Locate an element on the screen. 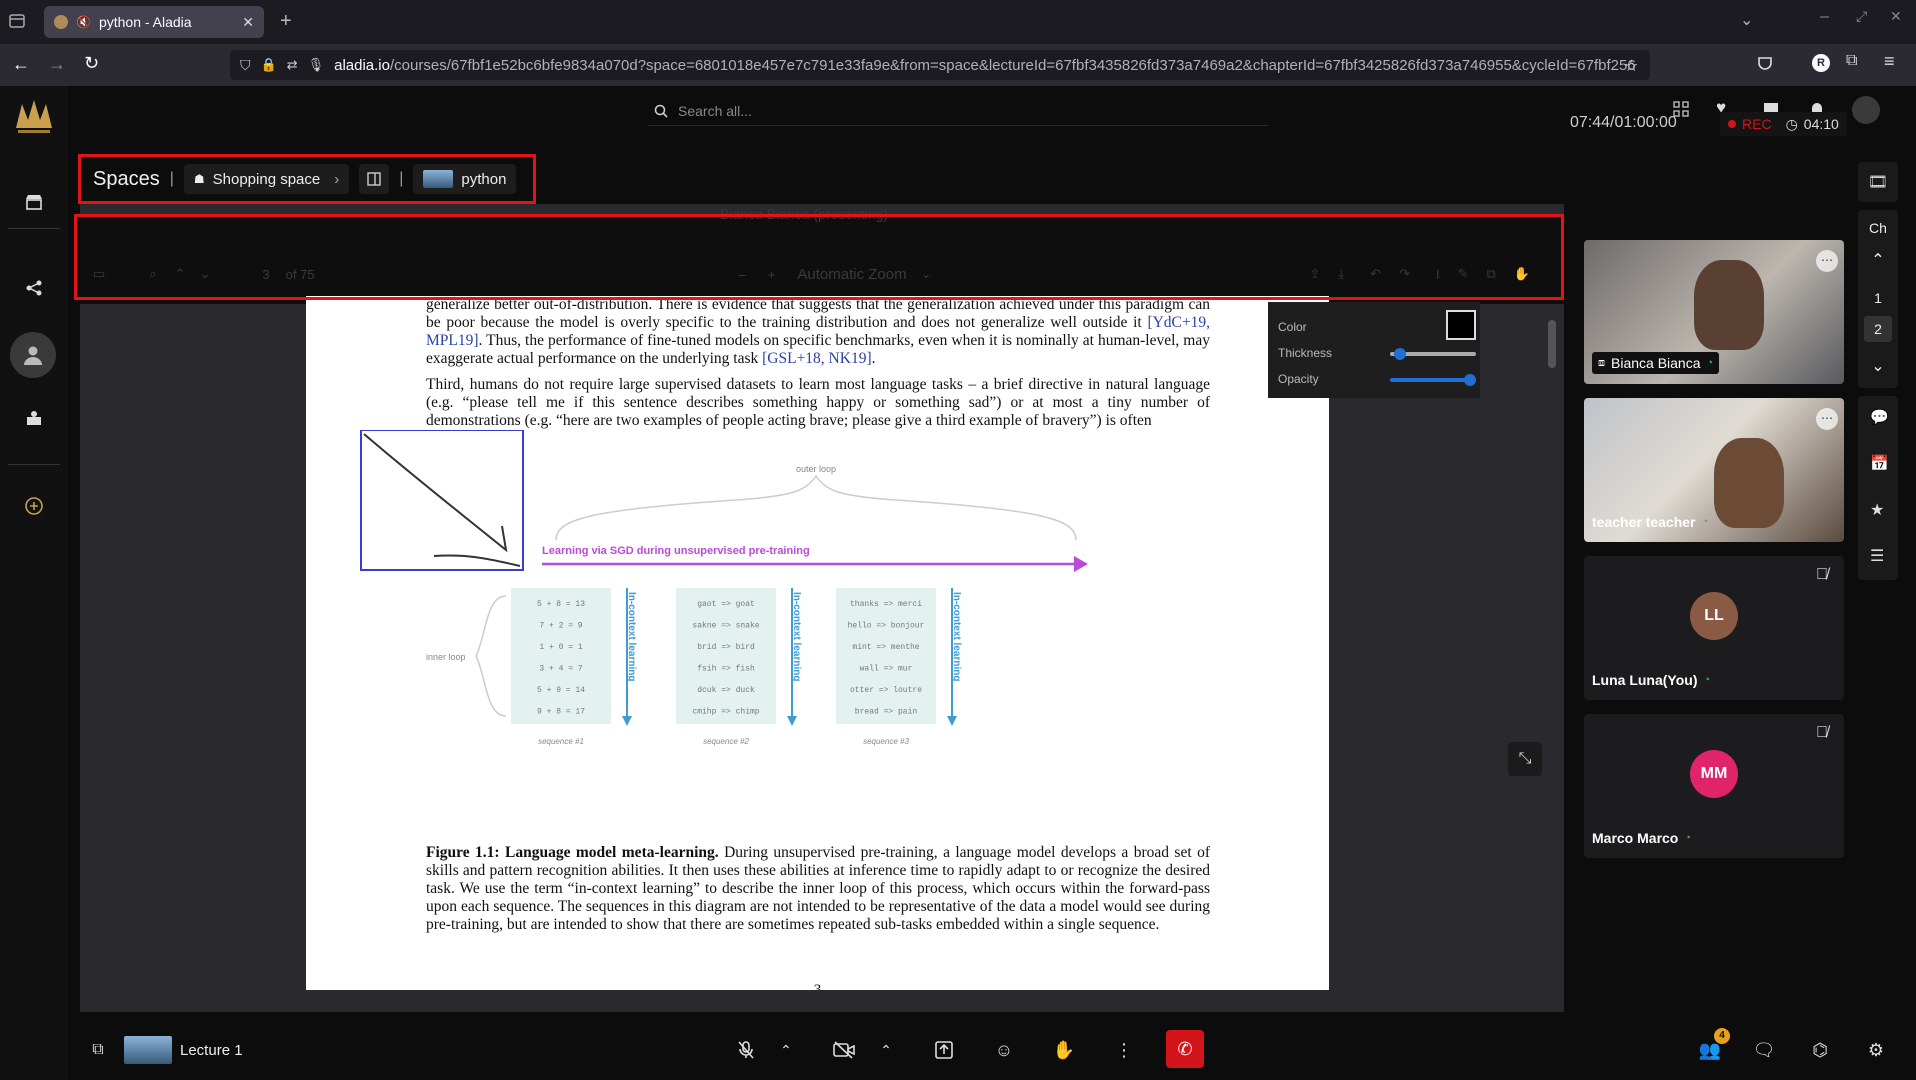  sidebar-toggle-icon: ▭ is located at coordinates (99, 274).